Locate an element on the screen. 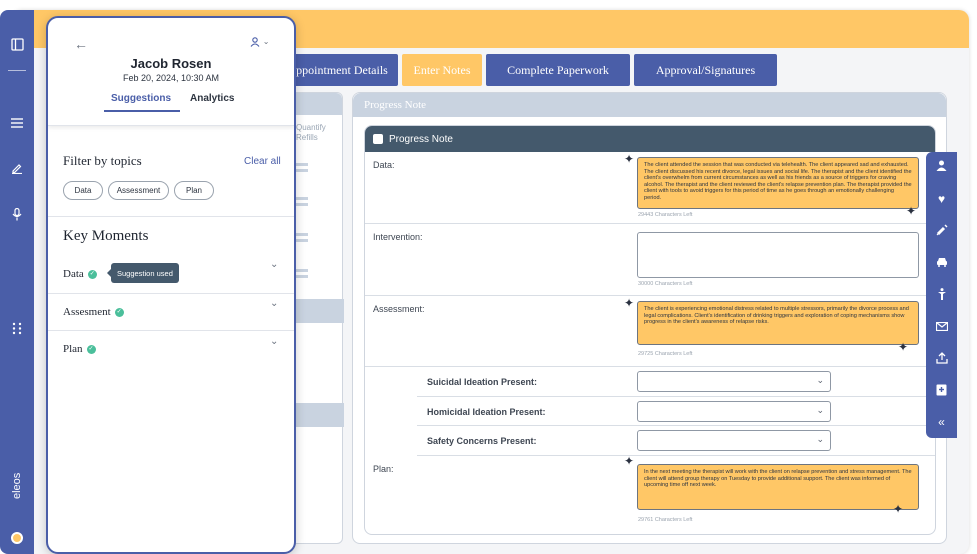 Image resolution: width=977 pixels, height=554 pixels. user-menu-button: ⌄ is located at coordinates (263, 45).